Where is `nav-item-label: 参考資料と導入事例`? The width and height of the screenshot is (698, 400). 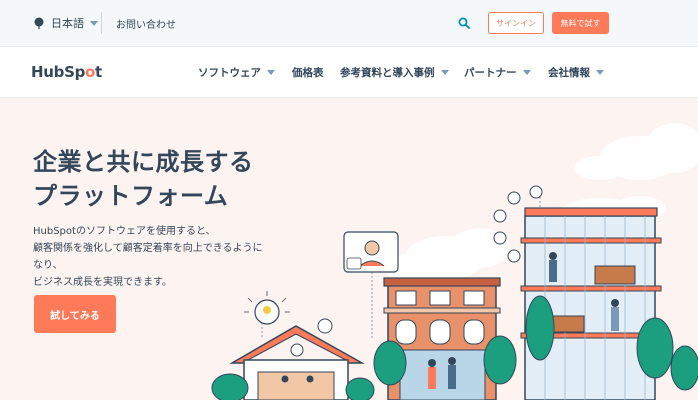
nav-item-label: 参考資料と導入事例 is located at coordinates (387, 73).